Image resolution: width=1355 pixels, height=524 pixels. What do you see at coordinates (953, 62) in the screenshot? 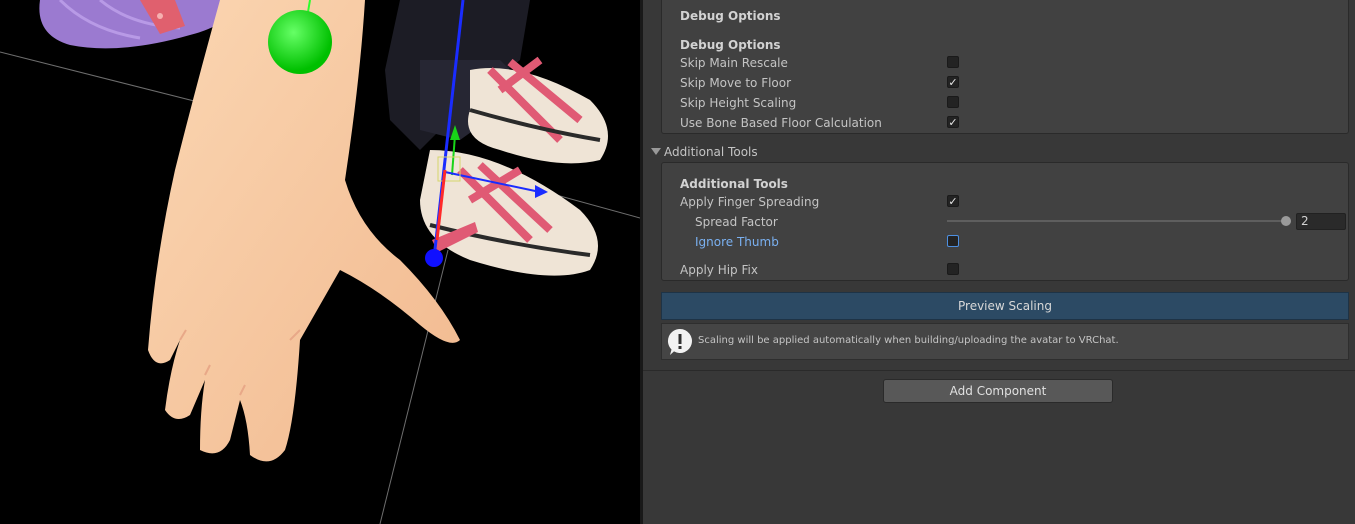
I see `skip-main-rescale-checkbox` at bounding box center [953, 62].